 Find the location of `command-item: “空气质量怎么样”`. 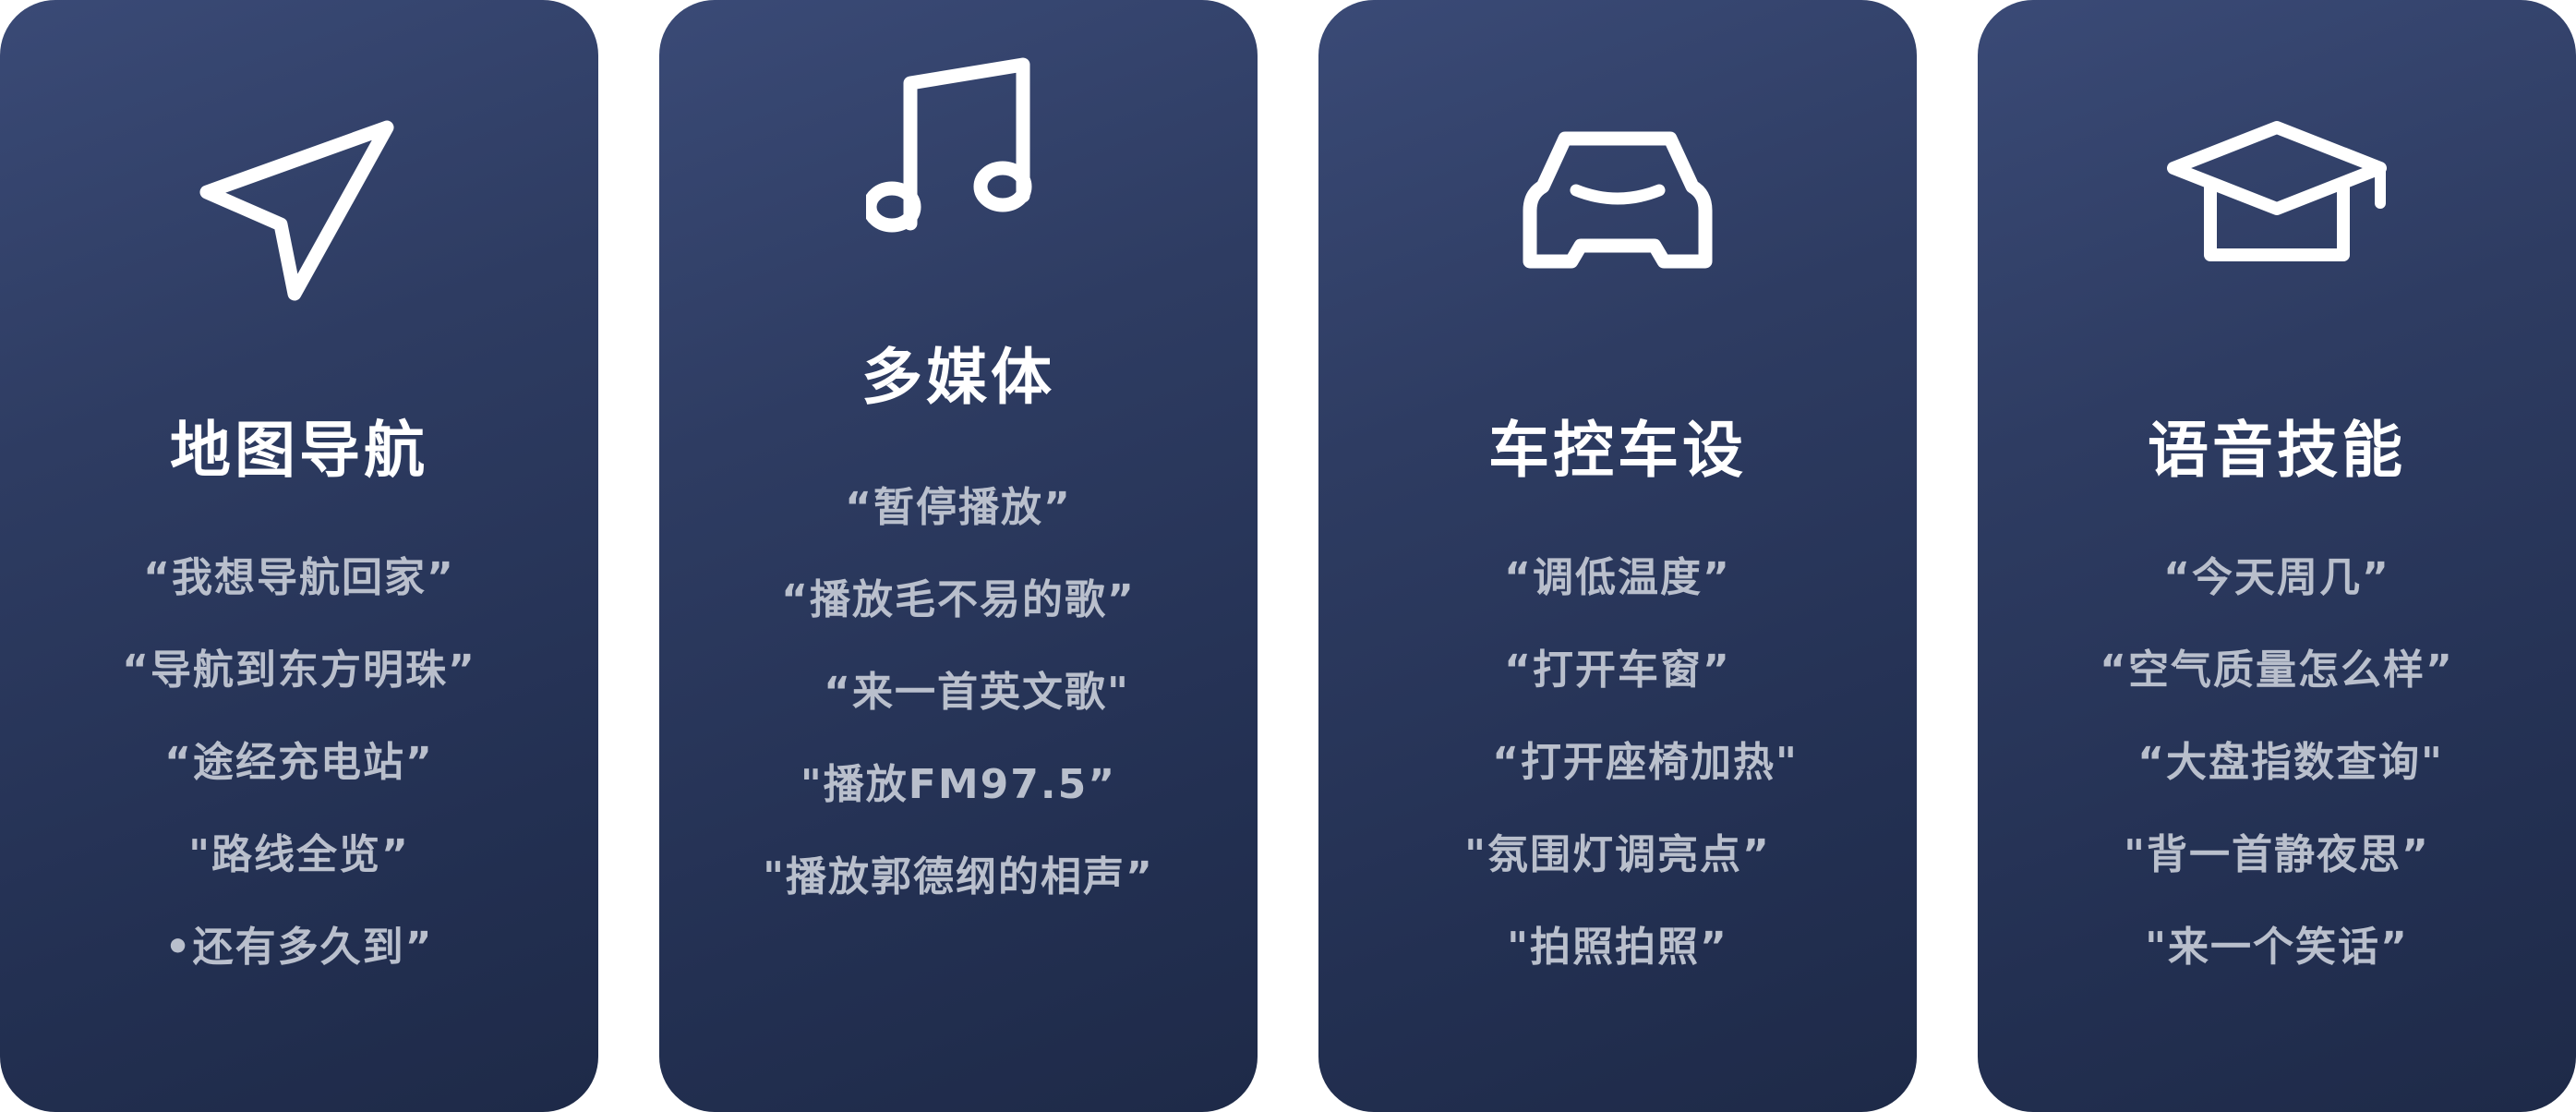

command-item: “空气质量怎么样” is located at coordinates (2277, 670).